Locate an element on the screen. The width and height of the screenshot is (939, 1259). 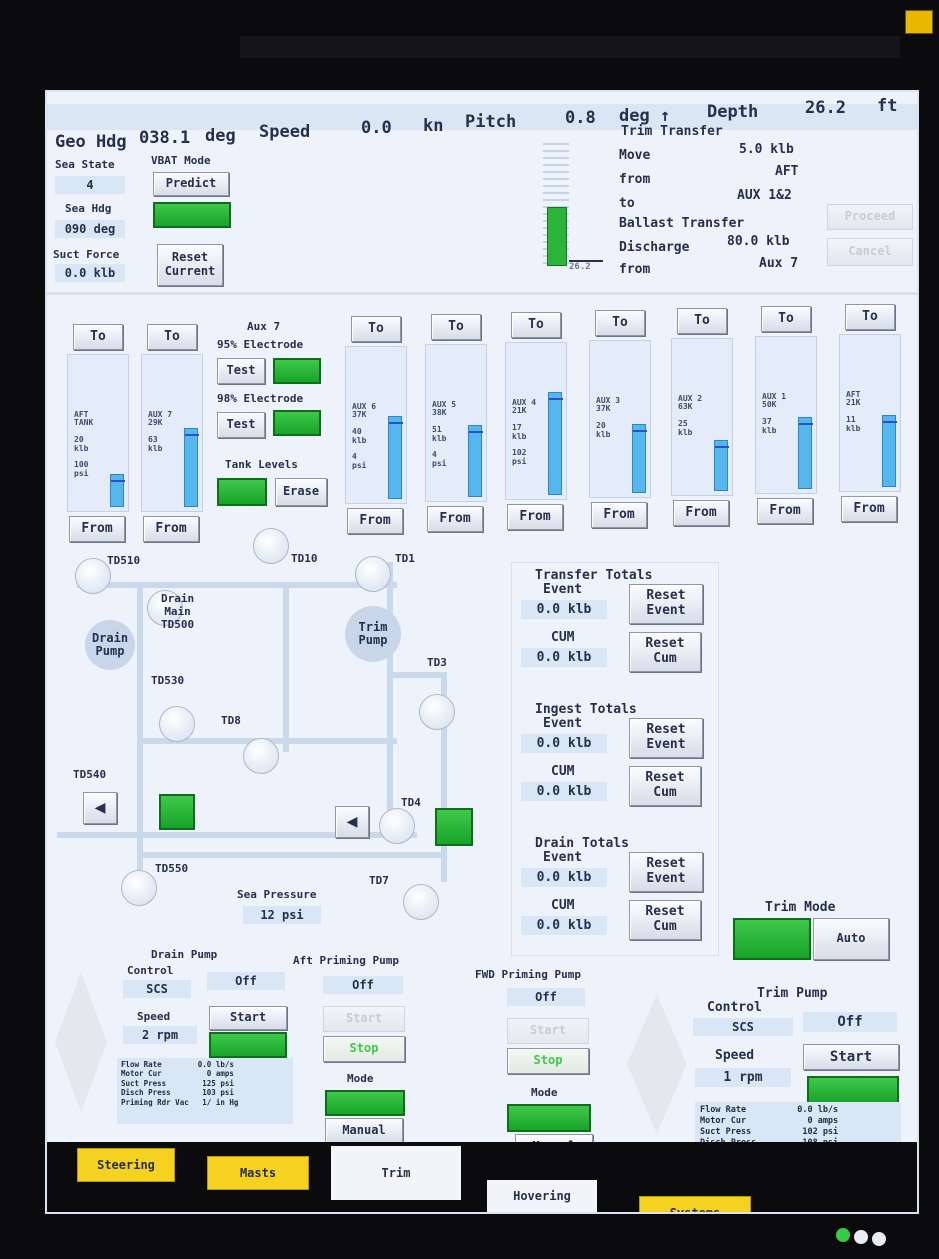
valve-td7 is located at coordinates (421, 902).